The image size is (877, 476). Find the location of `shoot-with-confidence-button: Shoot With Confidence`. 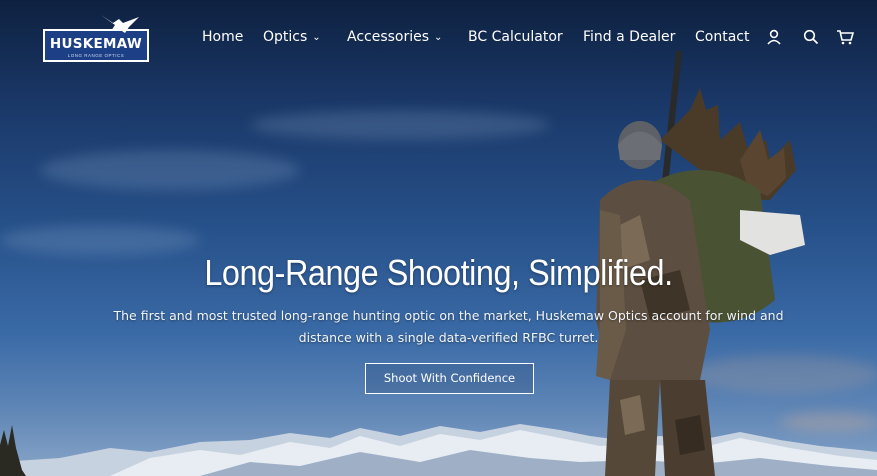

shoot-with-confidence-button: Shoot With Confidence is located at coordinates (449, 378).